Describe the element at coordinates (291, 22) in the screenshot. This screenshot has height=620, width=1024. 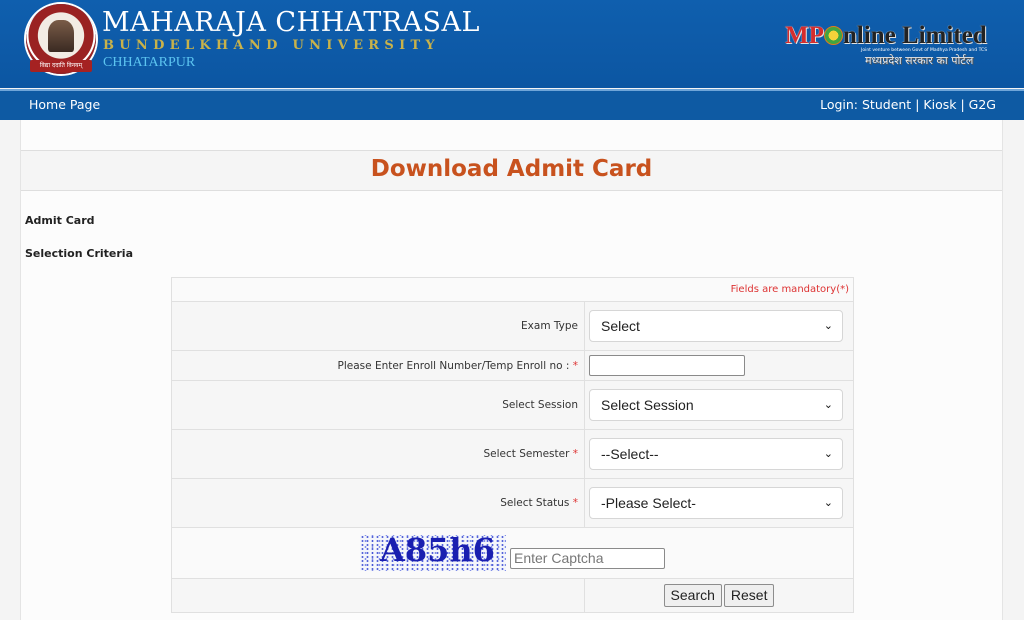
I see `university-name: MAHARAJA CHHATRASAL` at that location.